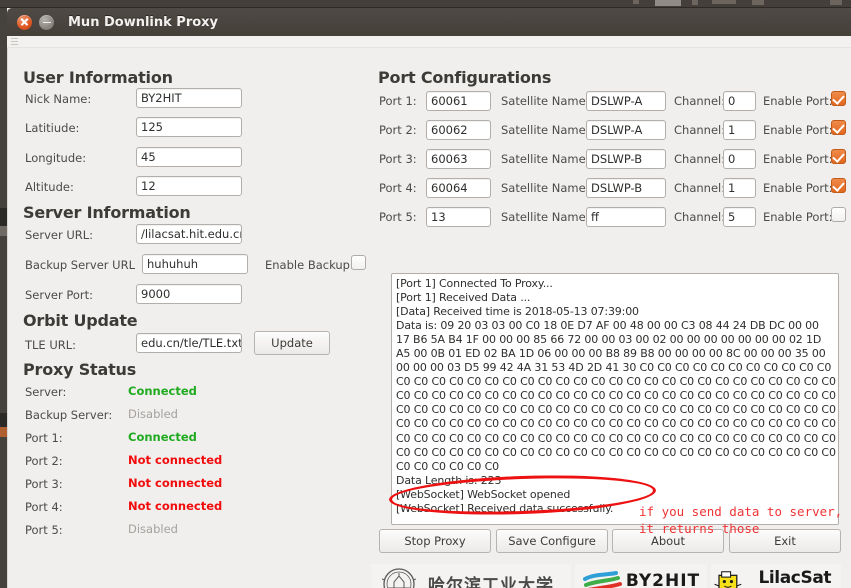 Image resolution: width=851 pixels, height=588 pixels. What do you see at coordinates (398, 130) in the screenshot?
I see `port-2-label: Port 2:` at bounding box center [398, 130].